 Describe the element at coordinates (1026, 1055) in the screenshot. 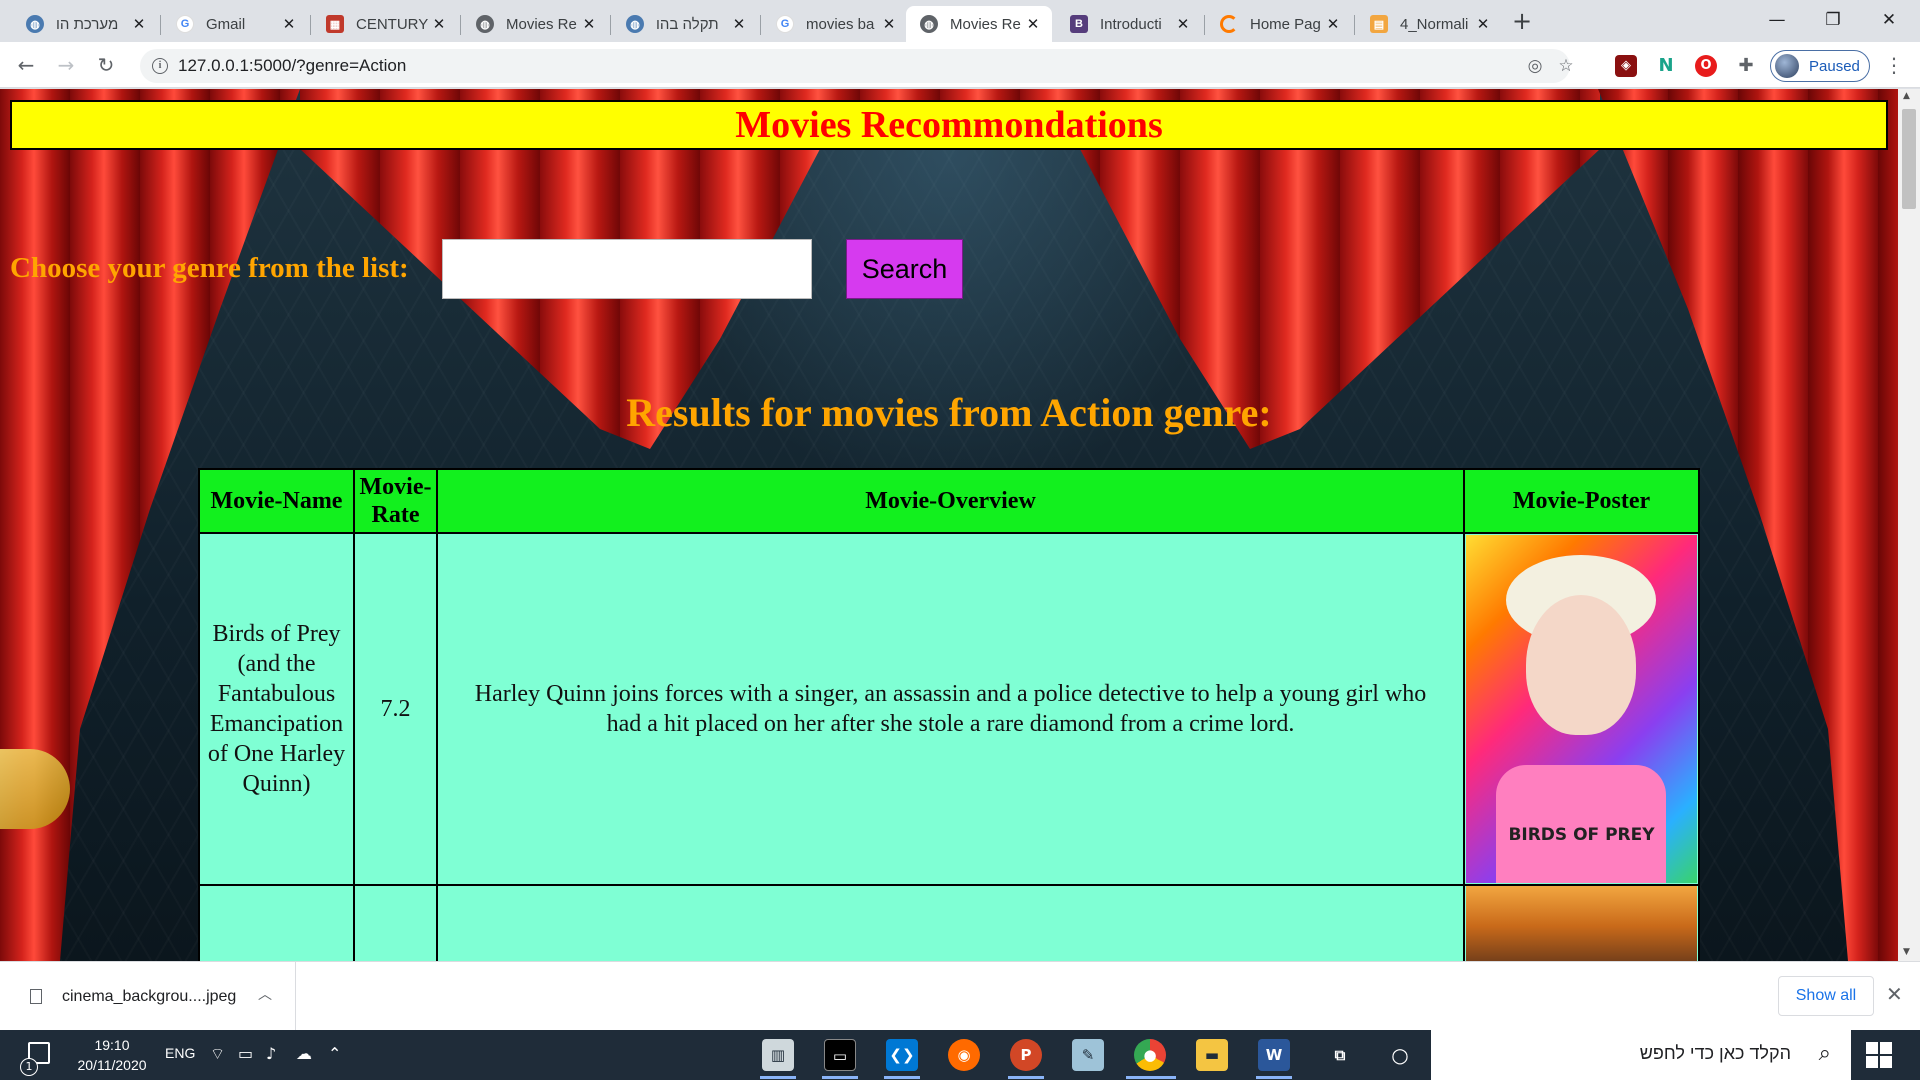

I see `powerpoint-taskbar-icon: P` at that location.